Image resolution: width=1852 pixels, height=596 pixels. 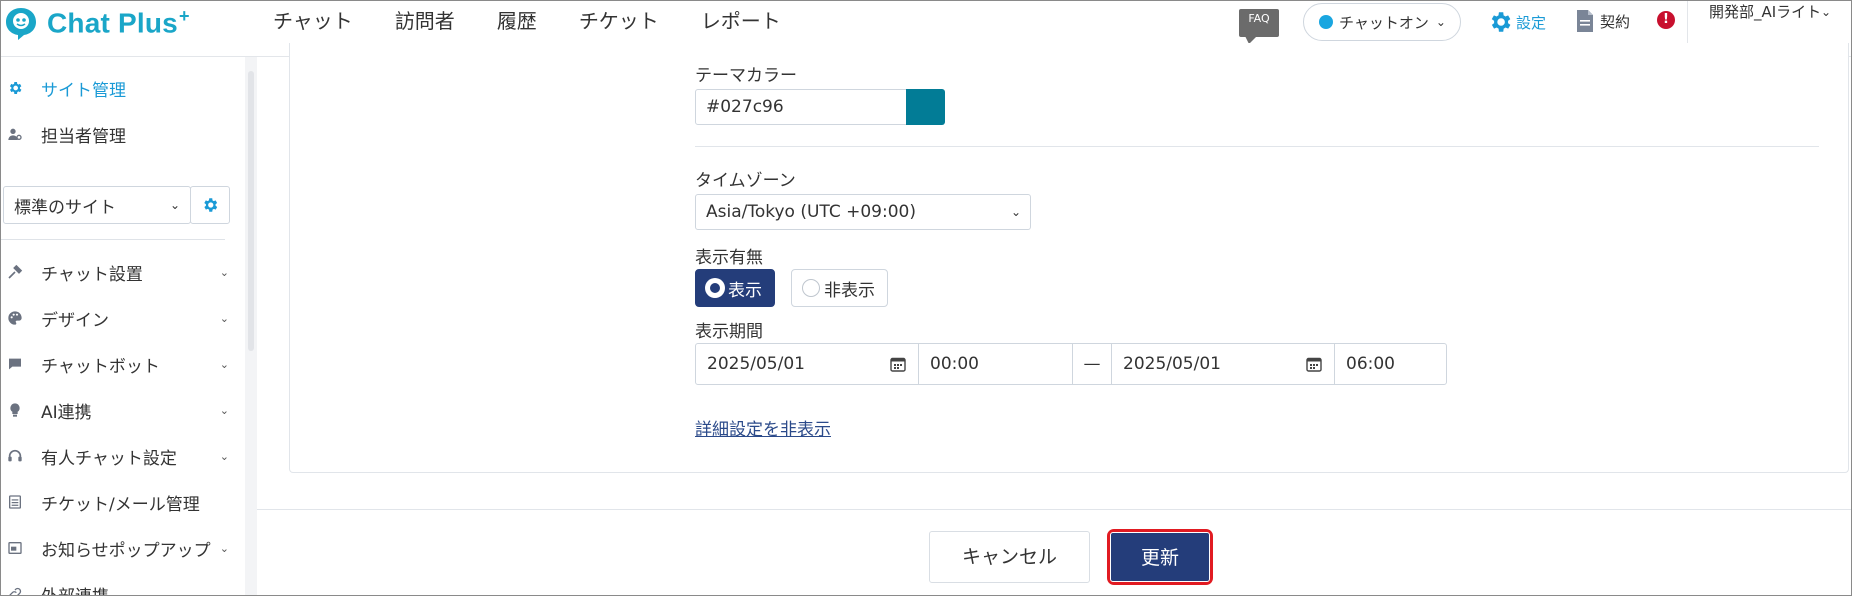 I want to click on sidebar-item-label: チャットボット, so click(x=100, y=366).